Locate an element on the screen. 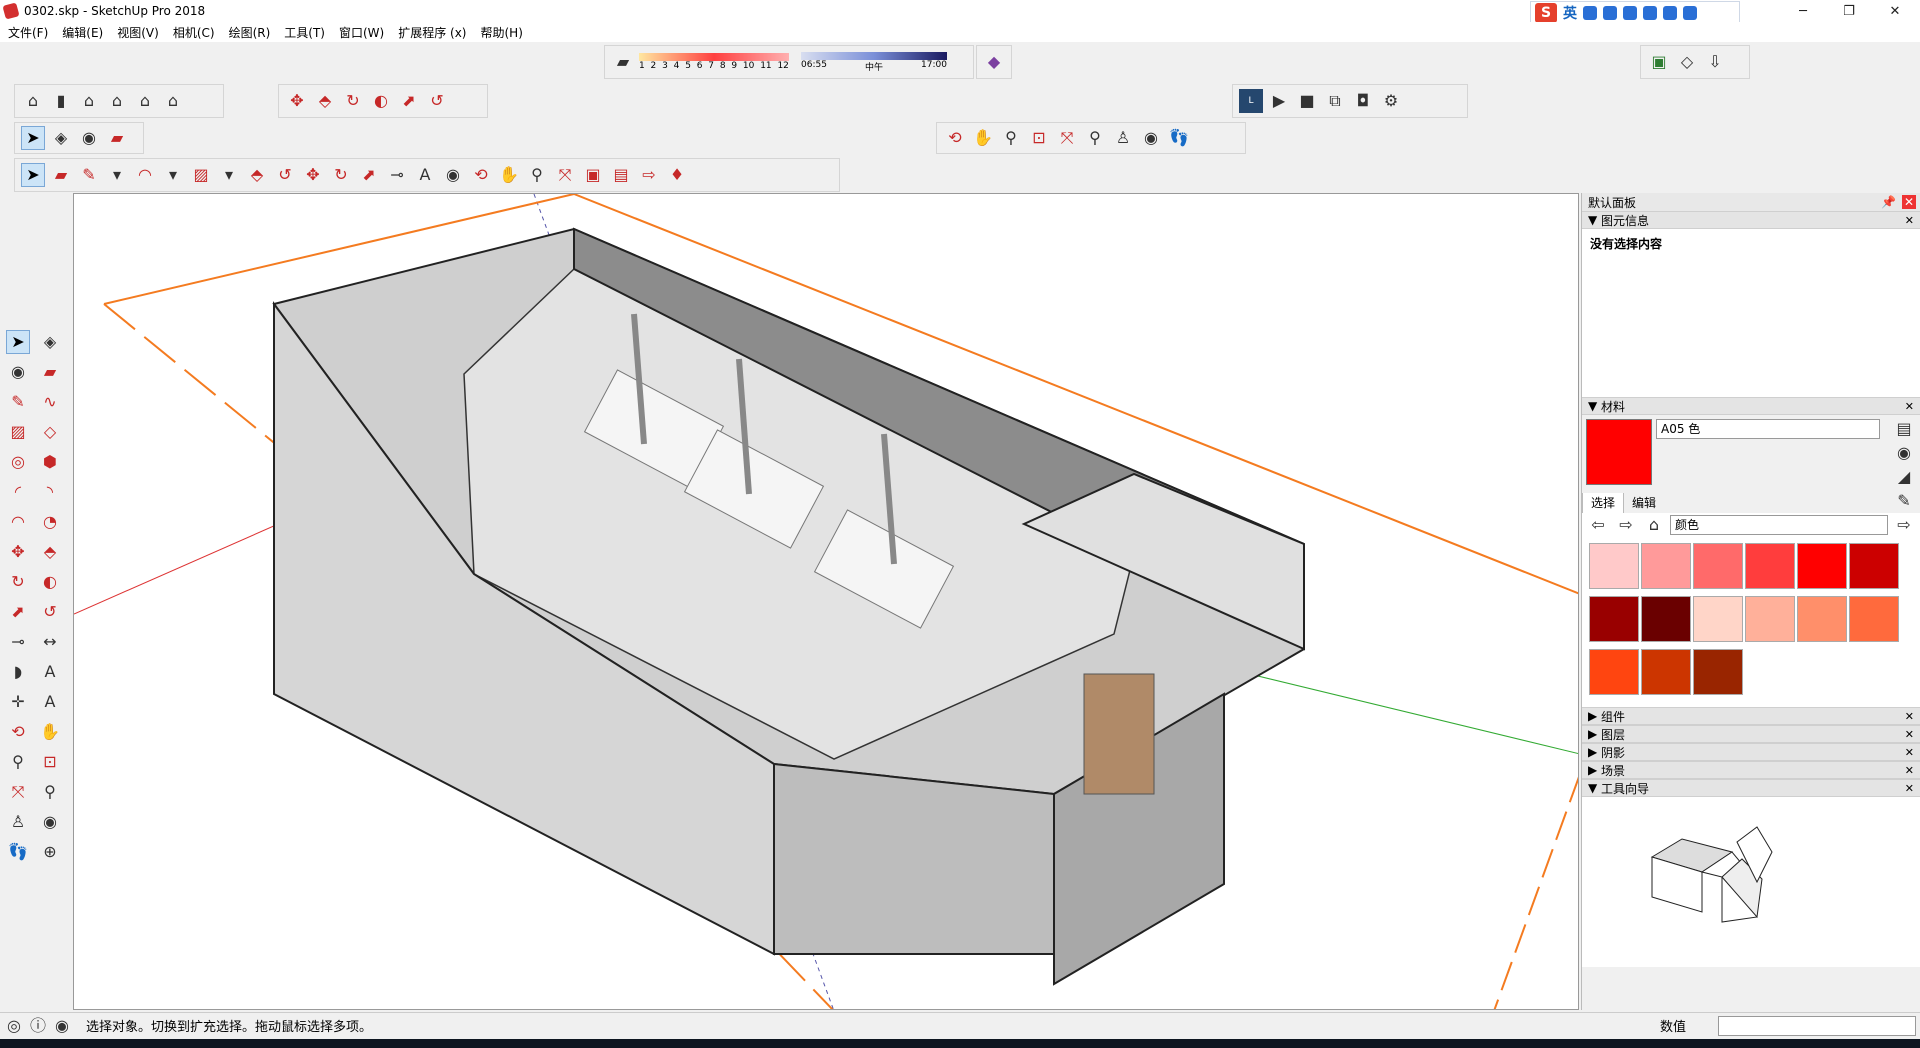 The width and height of the screenshot is (1920, 1048). toolbox-icon is located at coordinates (1690, 13).